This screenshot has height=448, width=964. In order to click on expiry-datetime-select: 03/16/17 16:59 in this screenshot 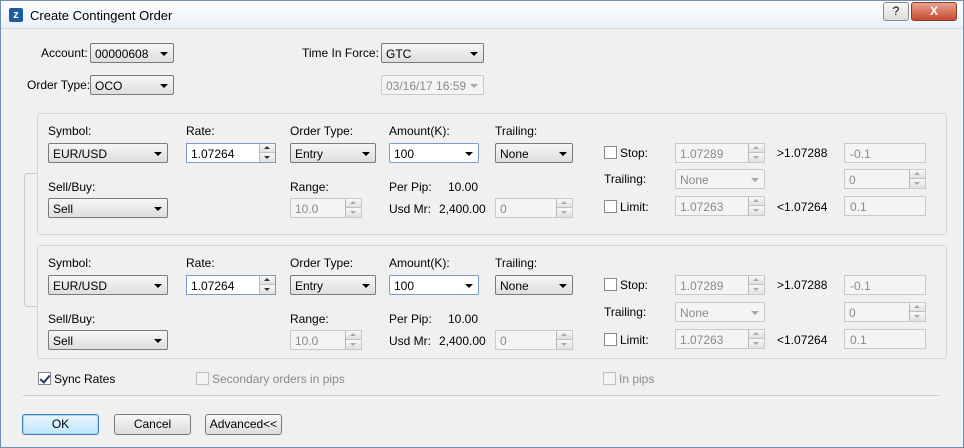, I will do `click(432, 85)`.